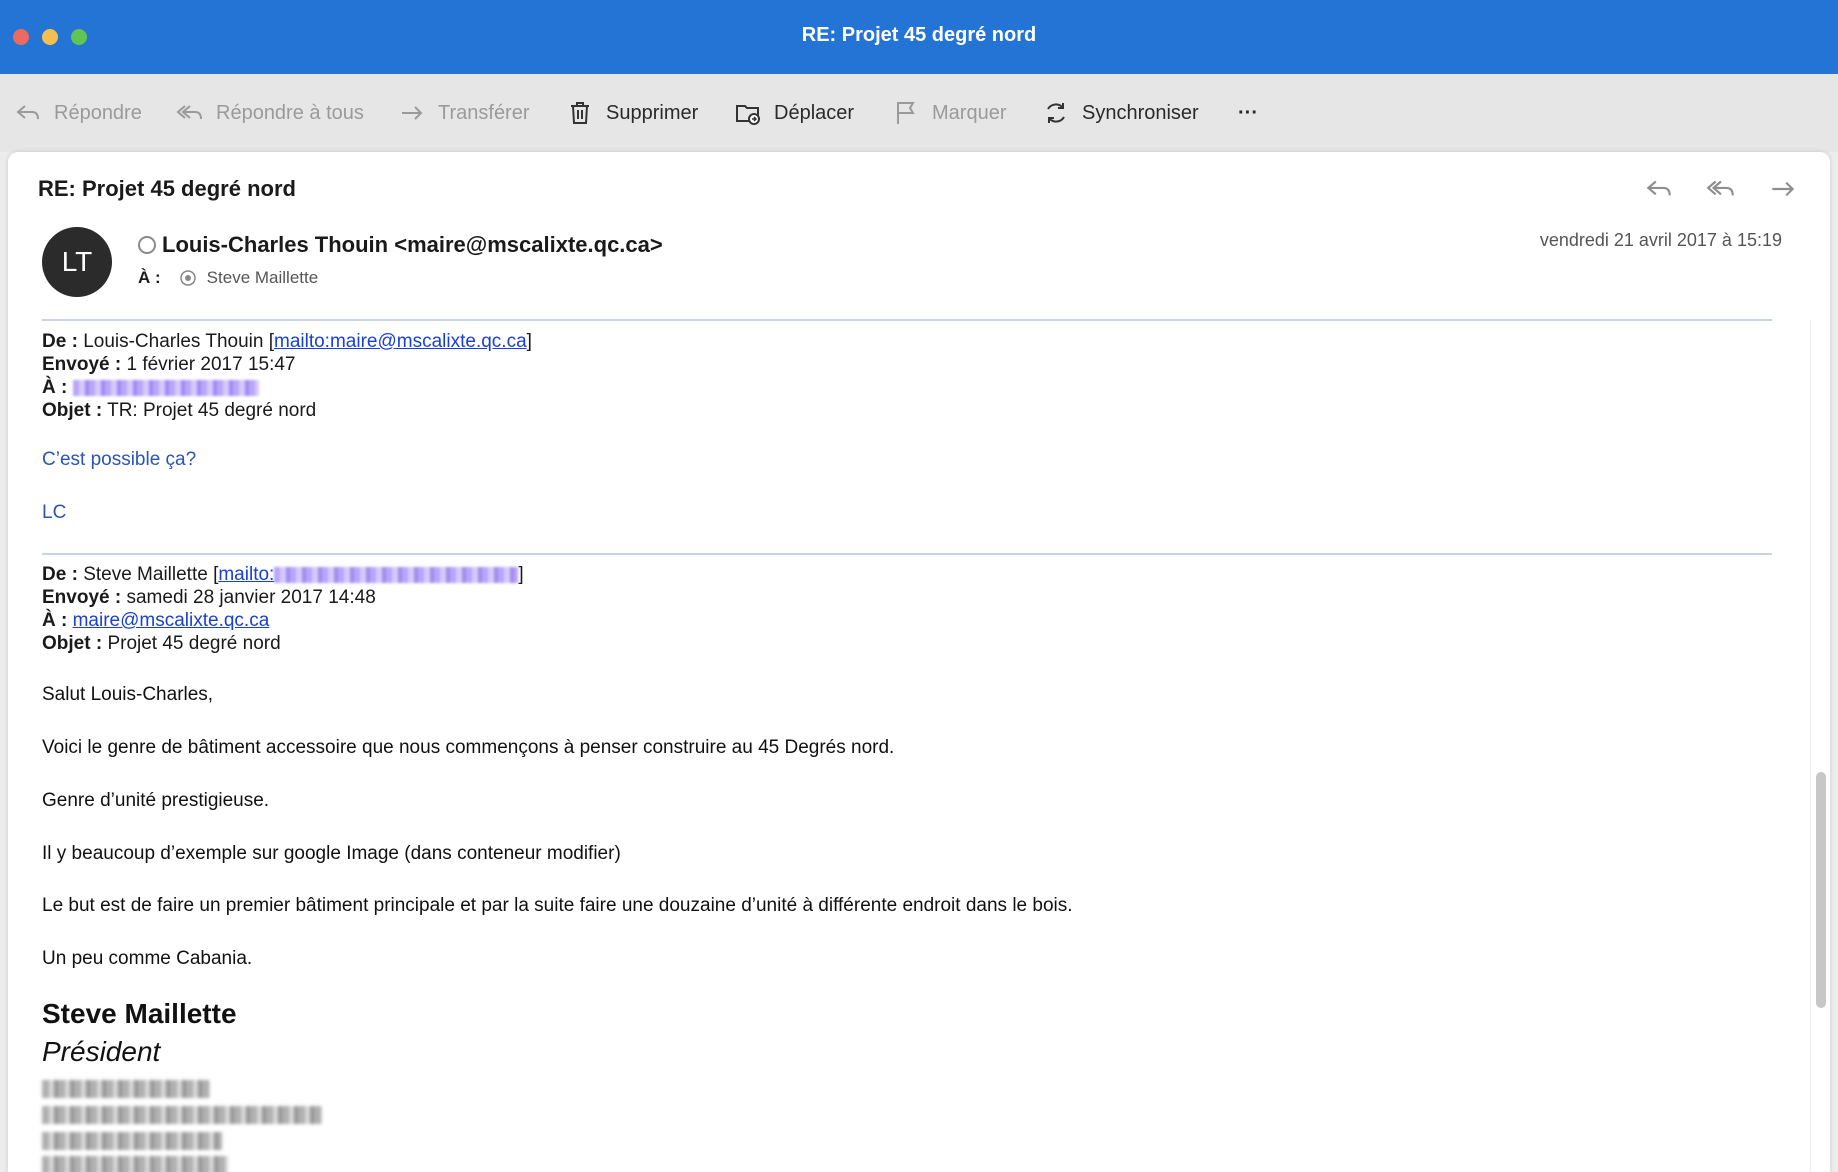 This screenshot has height=1172, width=1838. Describe the element at coordinates (119, 459) in the screenshot. I see `quote1-line1: C’est possible ça?` at that location.